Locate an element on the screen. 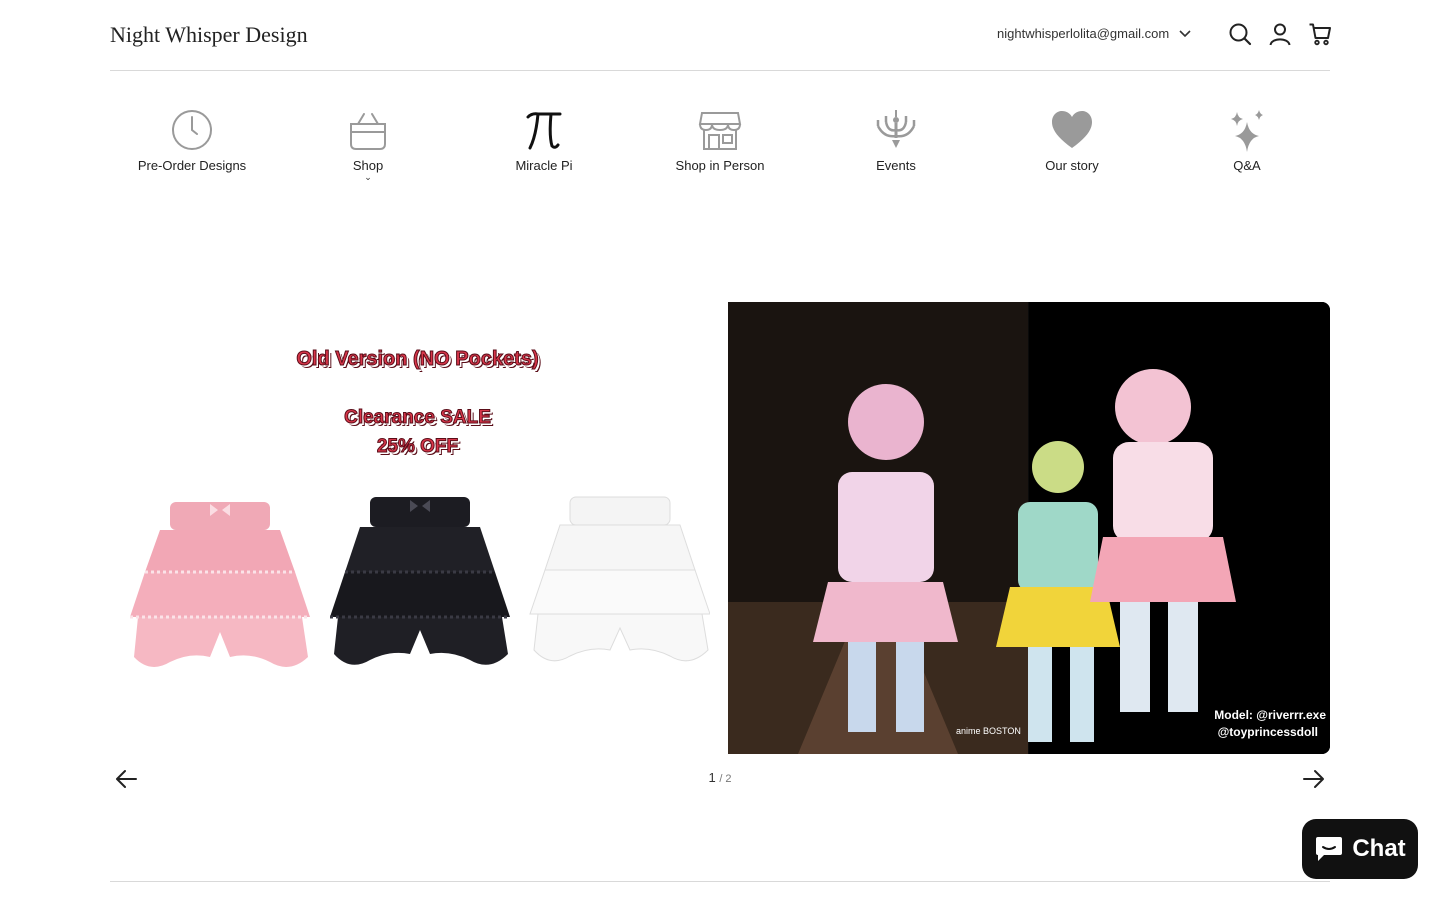  chat-button: Chat is located at coordinates (1360, 849).